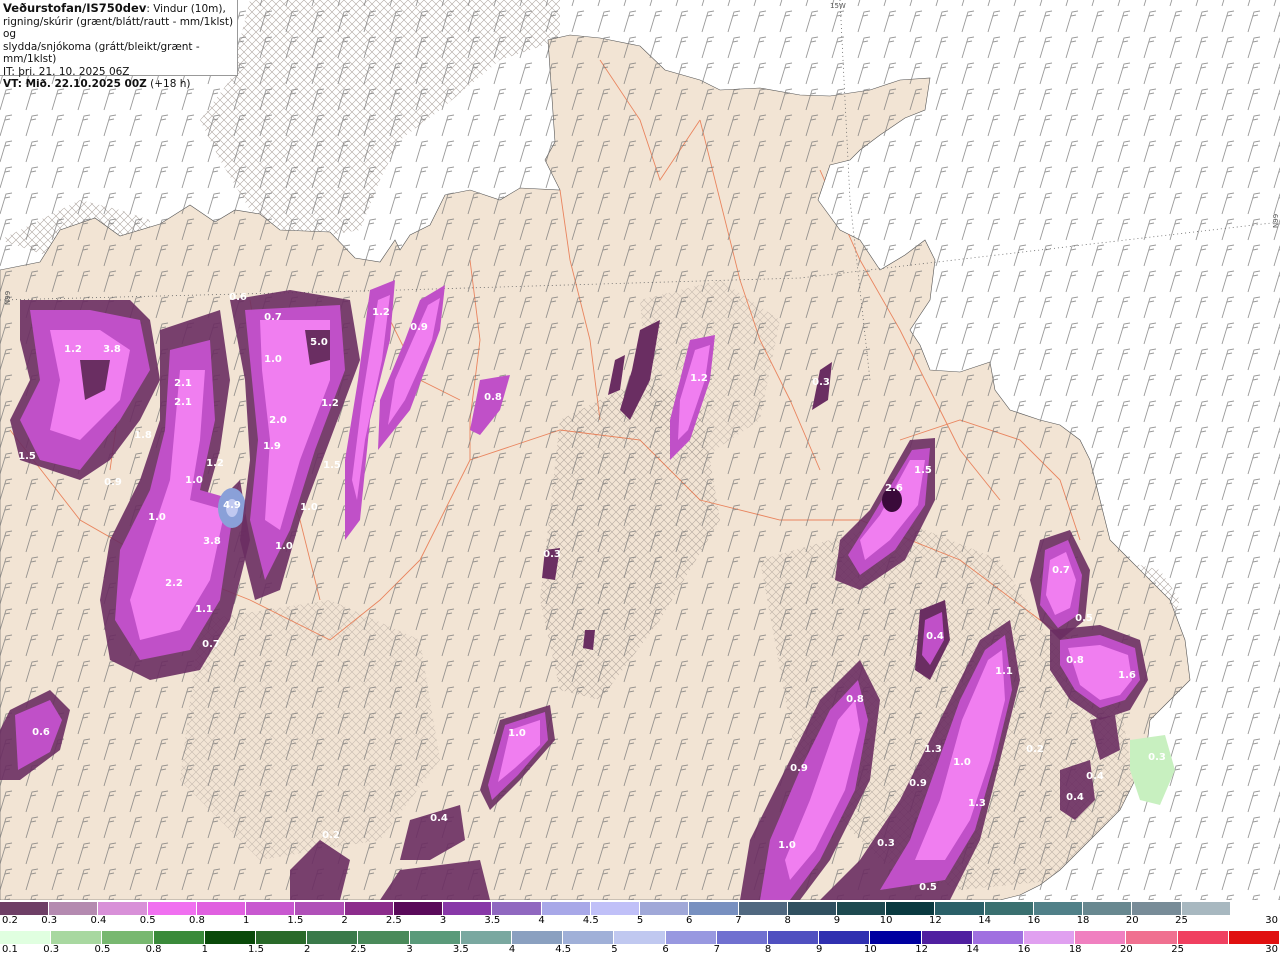 The image size is (1280, 958). I want to click on legend-tick-label: 14, so click(984, 920).